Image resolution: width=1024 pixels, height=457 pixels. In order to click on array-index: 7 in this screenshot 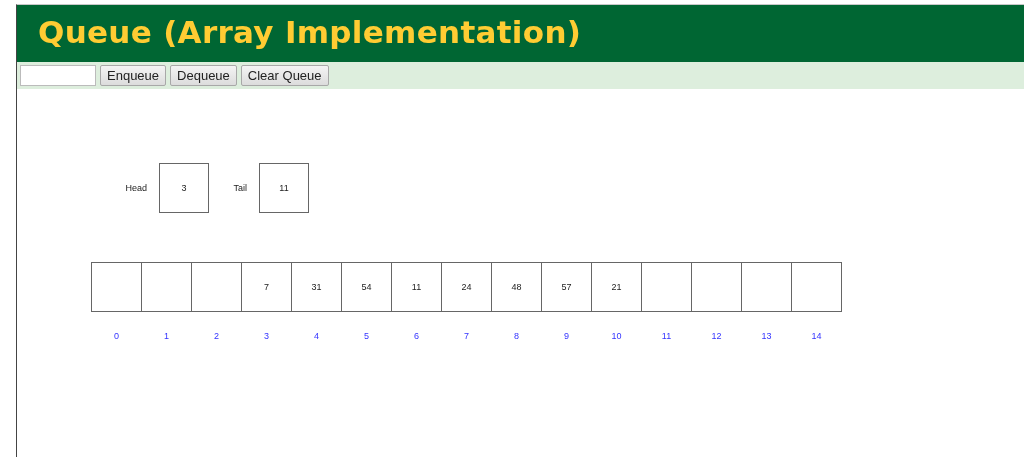, I will do `click(466, 336)`.